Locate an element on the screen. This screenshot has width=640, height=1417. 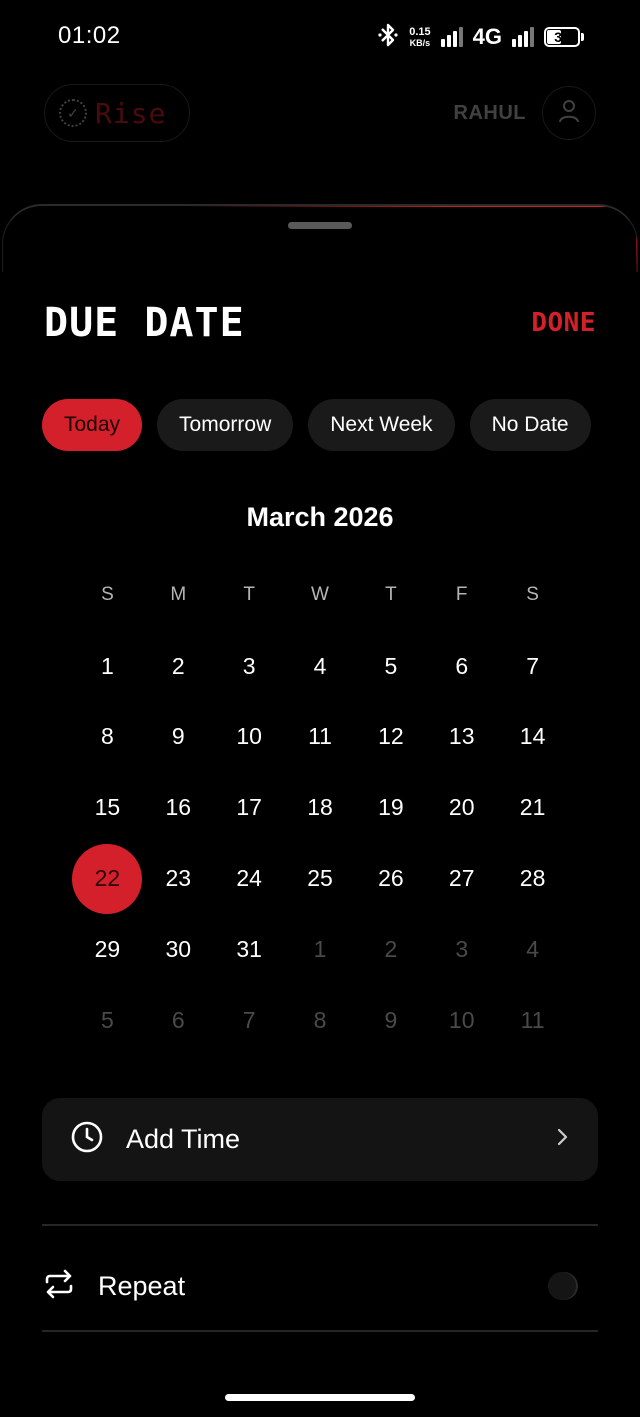
calendar-day: 20 is located at coordinates (461, 807).